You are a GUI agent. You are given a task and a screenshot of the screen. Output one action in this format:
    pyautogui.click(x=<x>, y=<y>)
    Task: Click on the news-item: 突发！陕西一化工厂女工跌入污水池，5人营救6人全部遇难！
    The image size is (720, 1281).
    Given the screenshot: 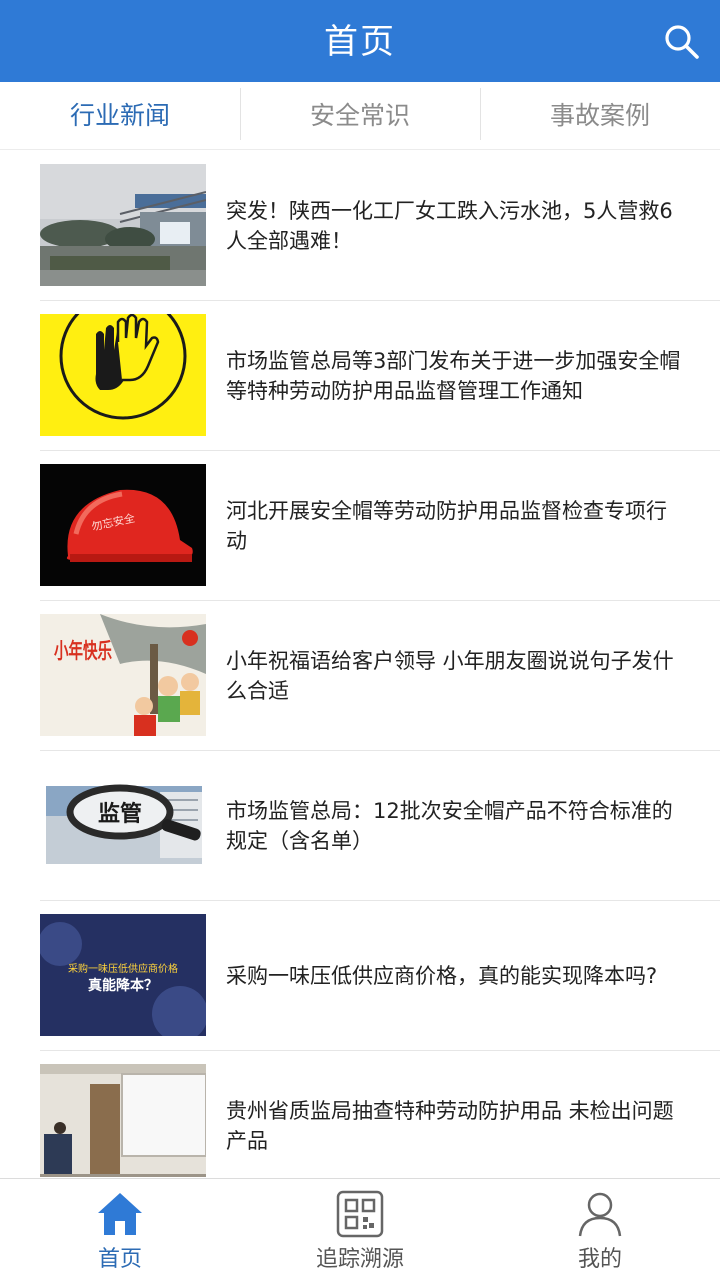 What is the action you would take?
    pyautogui.click(x=380, y=226)
    